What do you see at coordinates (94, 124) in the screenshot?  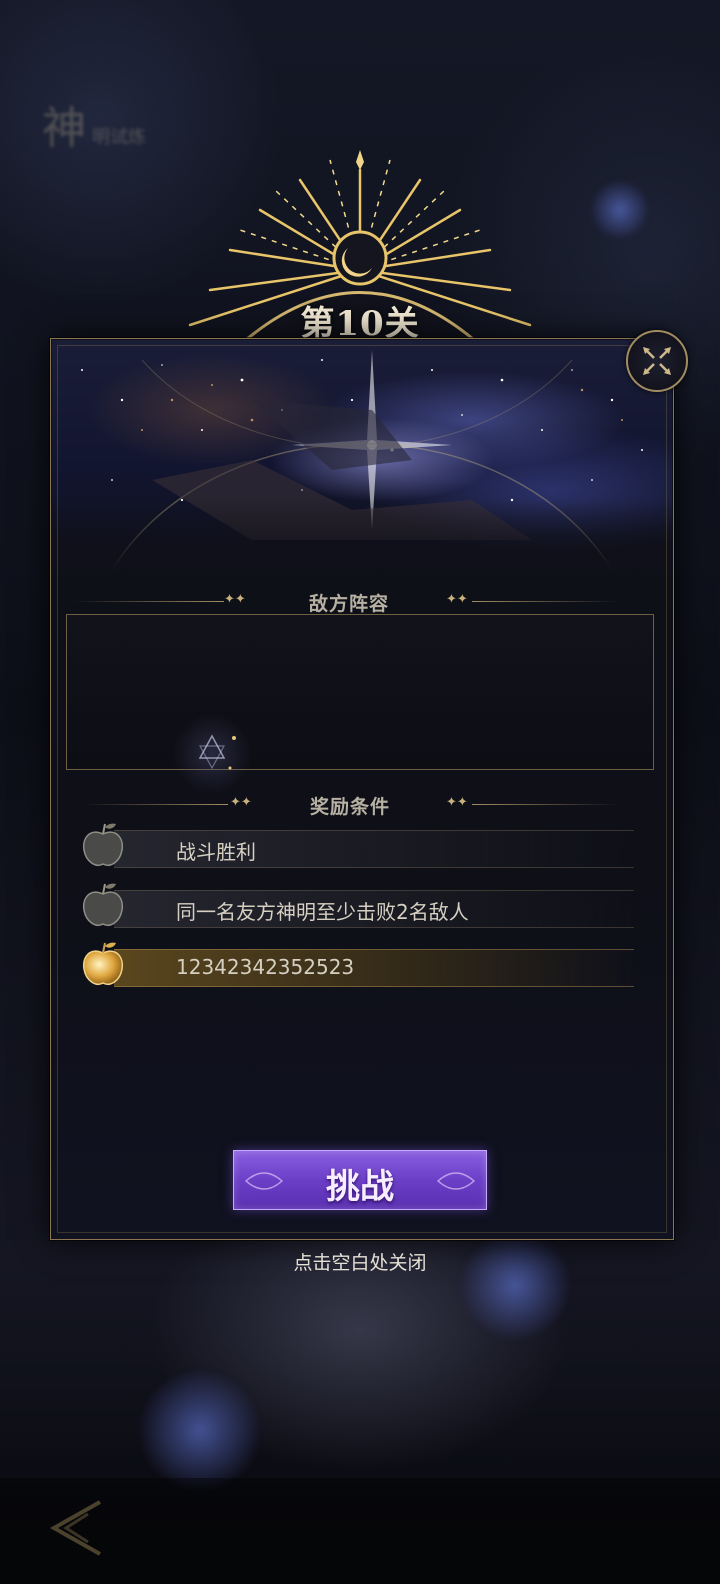 I see `background-menu-title: 神明试炼` at bounding box center [94, 124].